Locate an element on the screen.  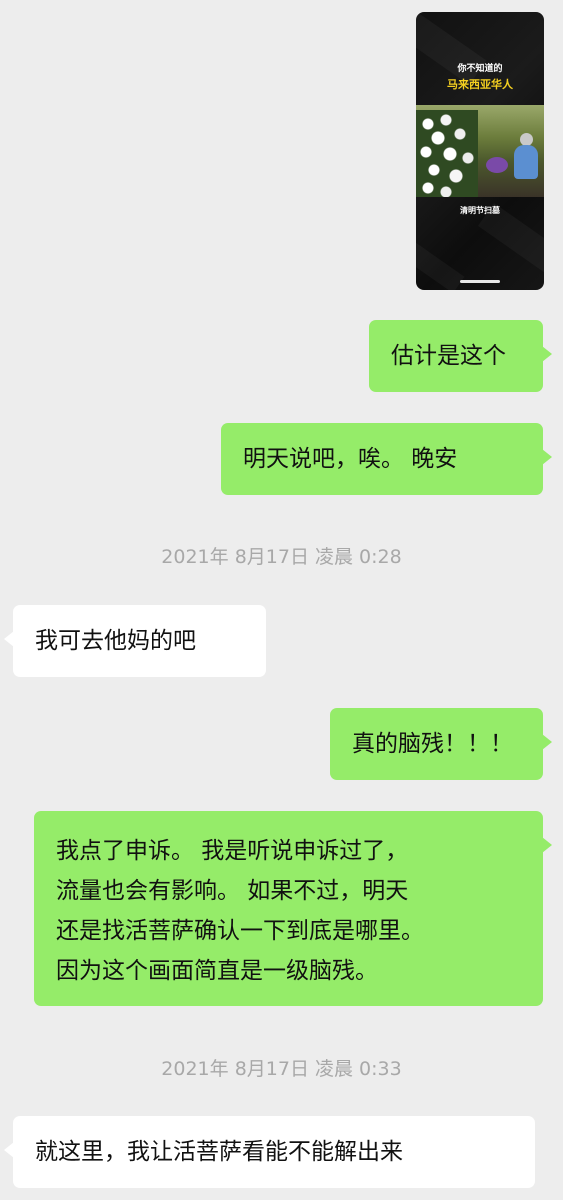
message-text: 估计是这个 is located at coordinates (448, 356).